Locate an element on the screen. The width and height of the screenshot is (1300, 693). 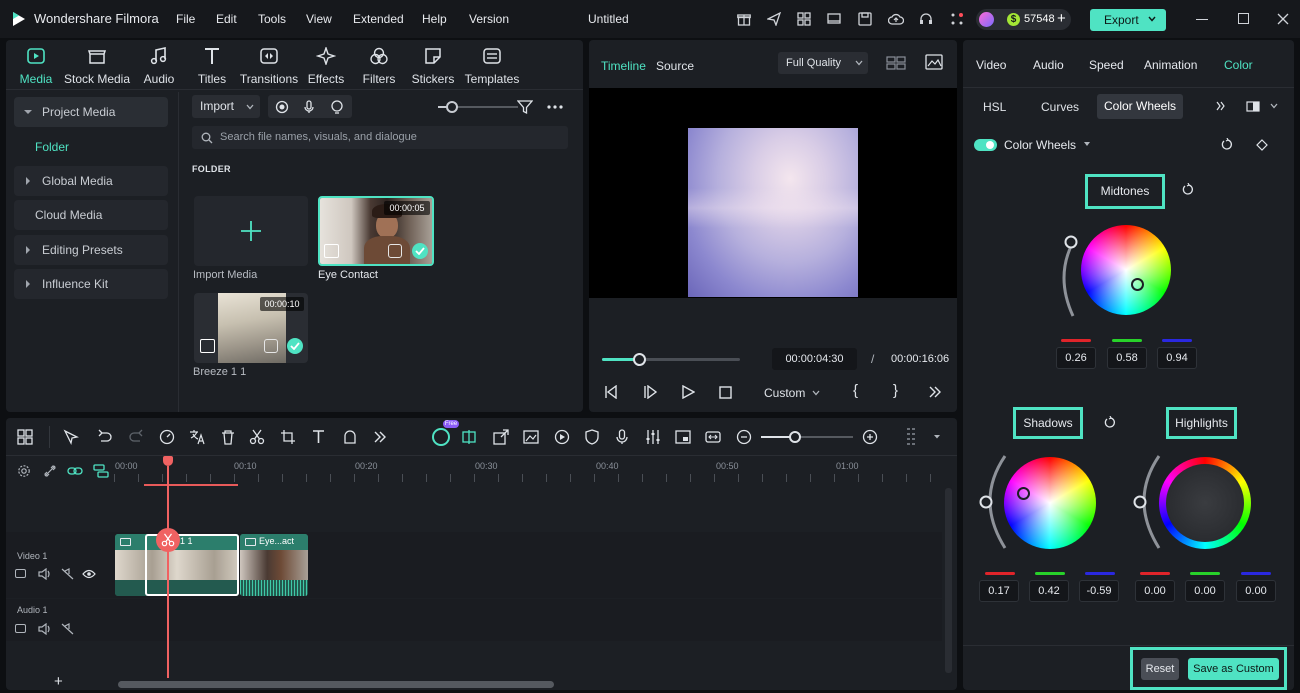
audio-mixer-icon is located at coordinates (653, 437).